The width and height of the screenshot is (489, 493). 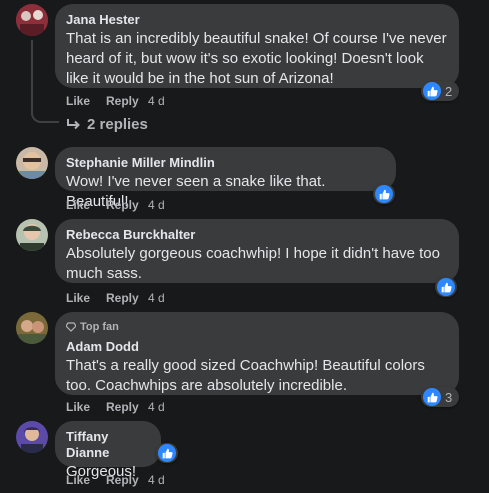 I want to click on reaction-count: 2, so click(x=449, y=91).